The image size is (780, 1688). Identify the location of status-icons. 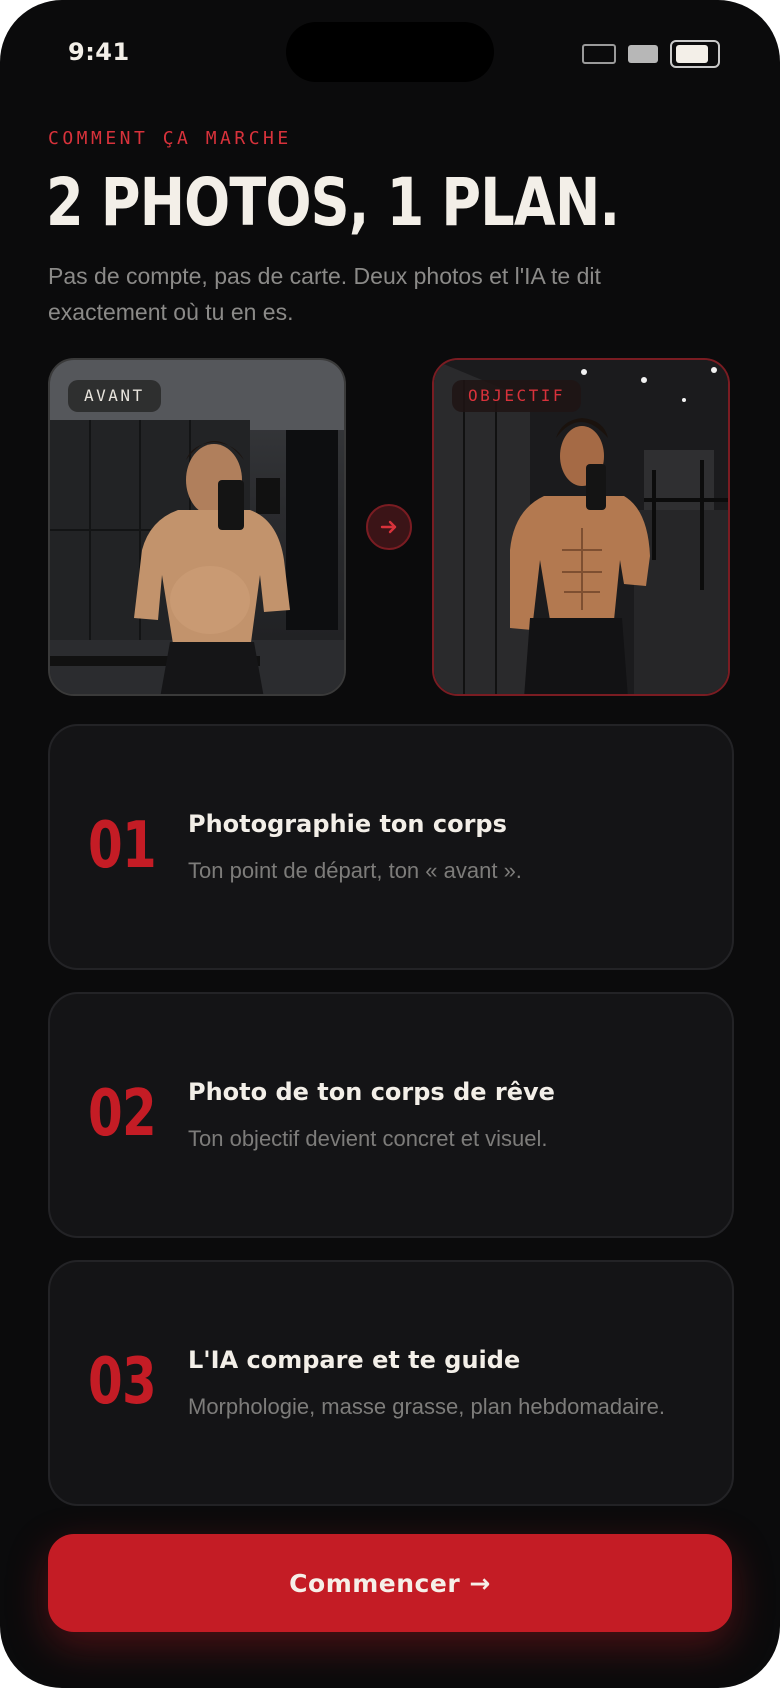
(651, 54).